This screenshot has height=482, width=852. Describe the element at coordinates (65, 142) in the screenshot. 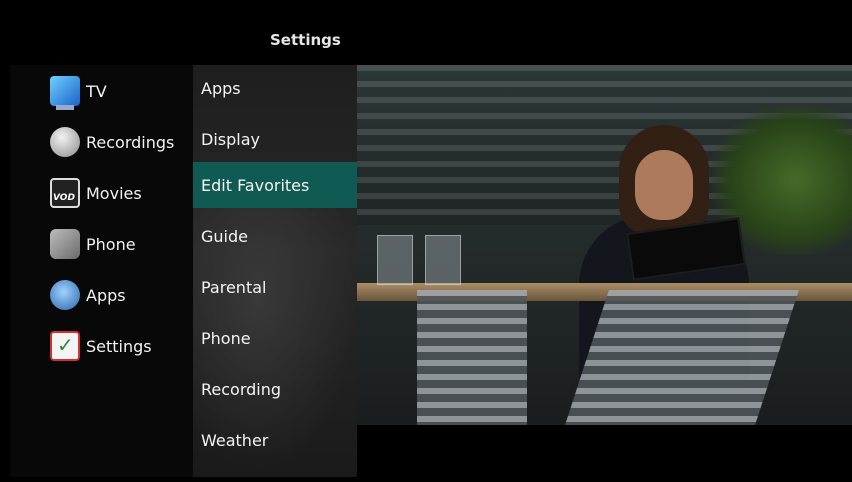

I see `recordings-film-reel-icon` at that location.